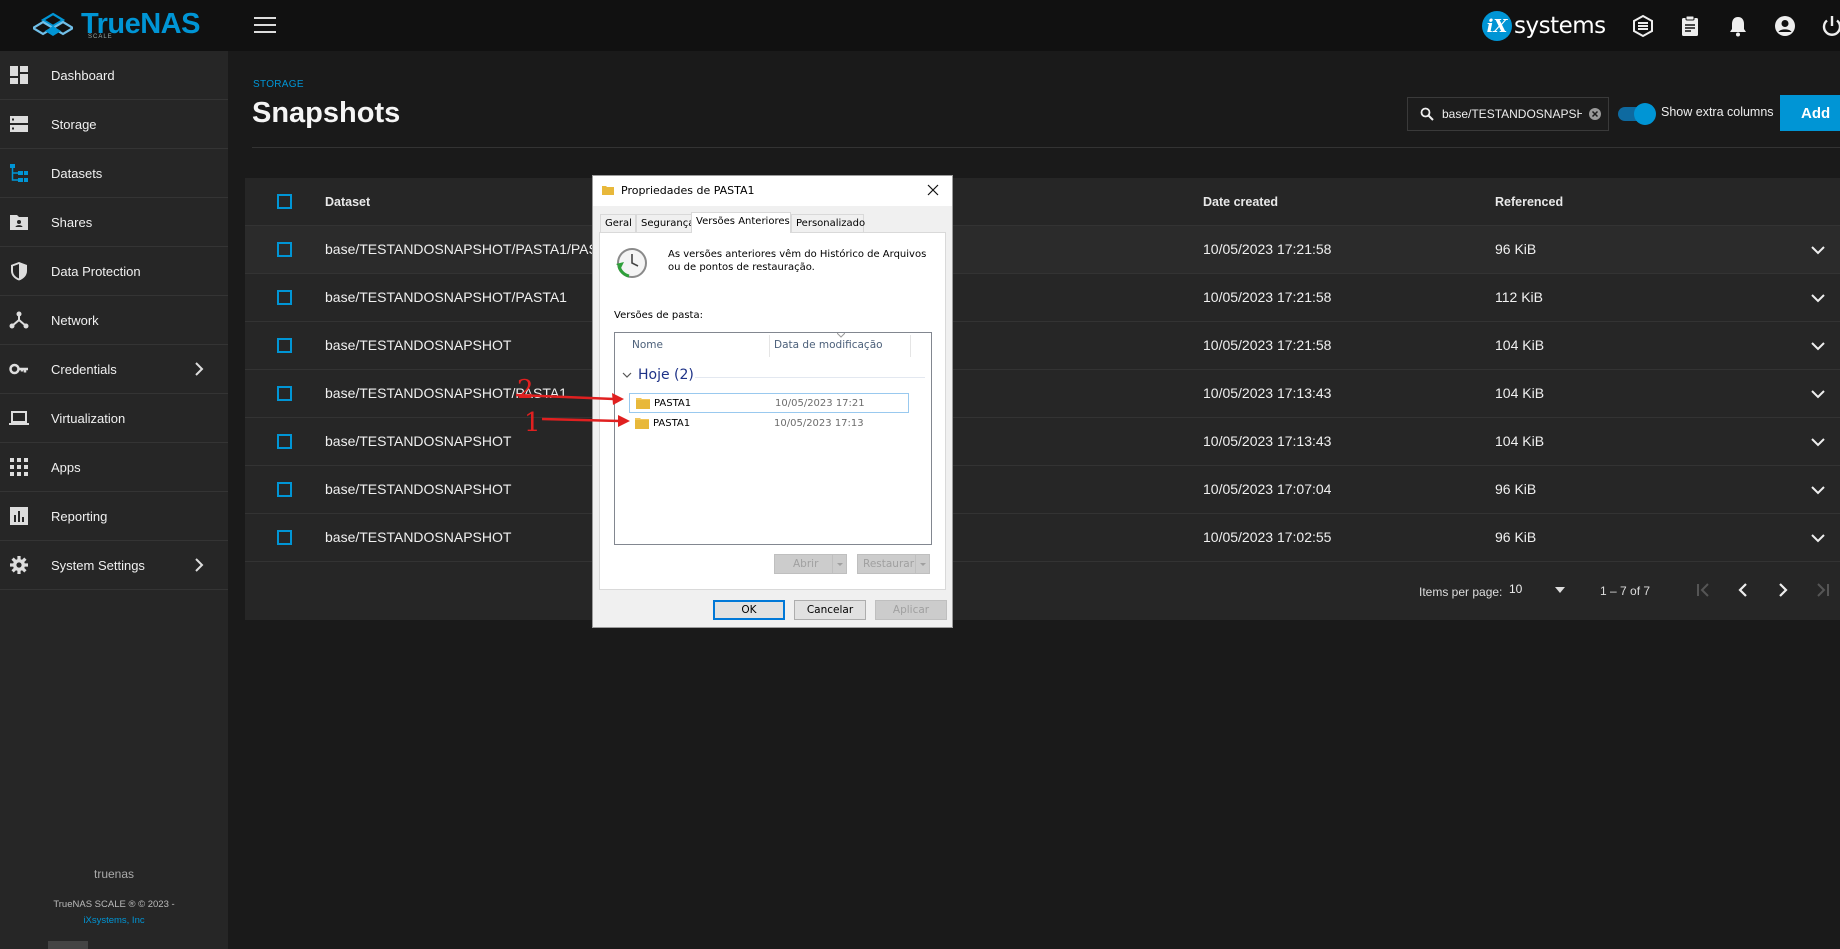 This screenshot has width=1840, height=949. I want to click on sidebar-item-label: Credentials, so click(84, 369).